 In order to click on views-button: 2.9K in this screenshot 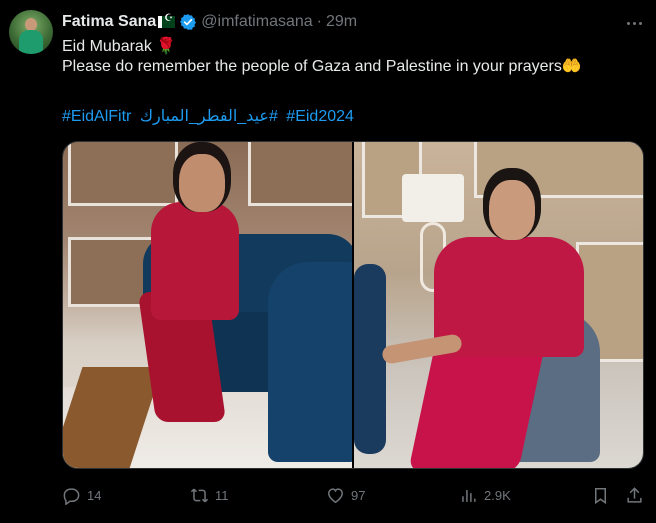, I will do `click(485, 495)`.